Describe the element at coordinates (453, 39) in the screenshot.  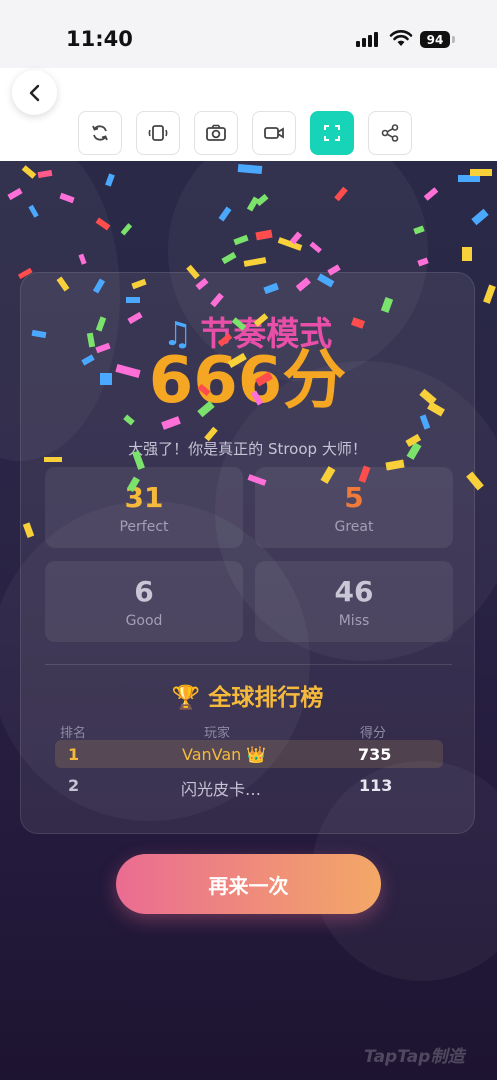
I see `battery-cap` at that location.